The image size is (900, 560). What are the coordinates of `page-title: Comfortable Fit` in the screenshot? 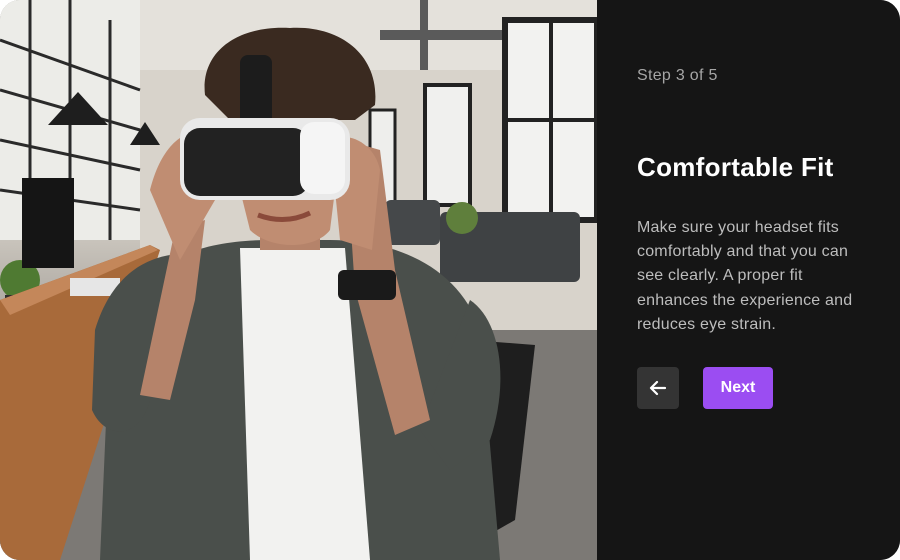 It's located at (735, 167).